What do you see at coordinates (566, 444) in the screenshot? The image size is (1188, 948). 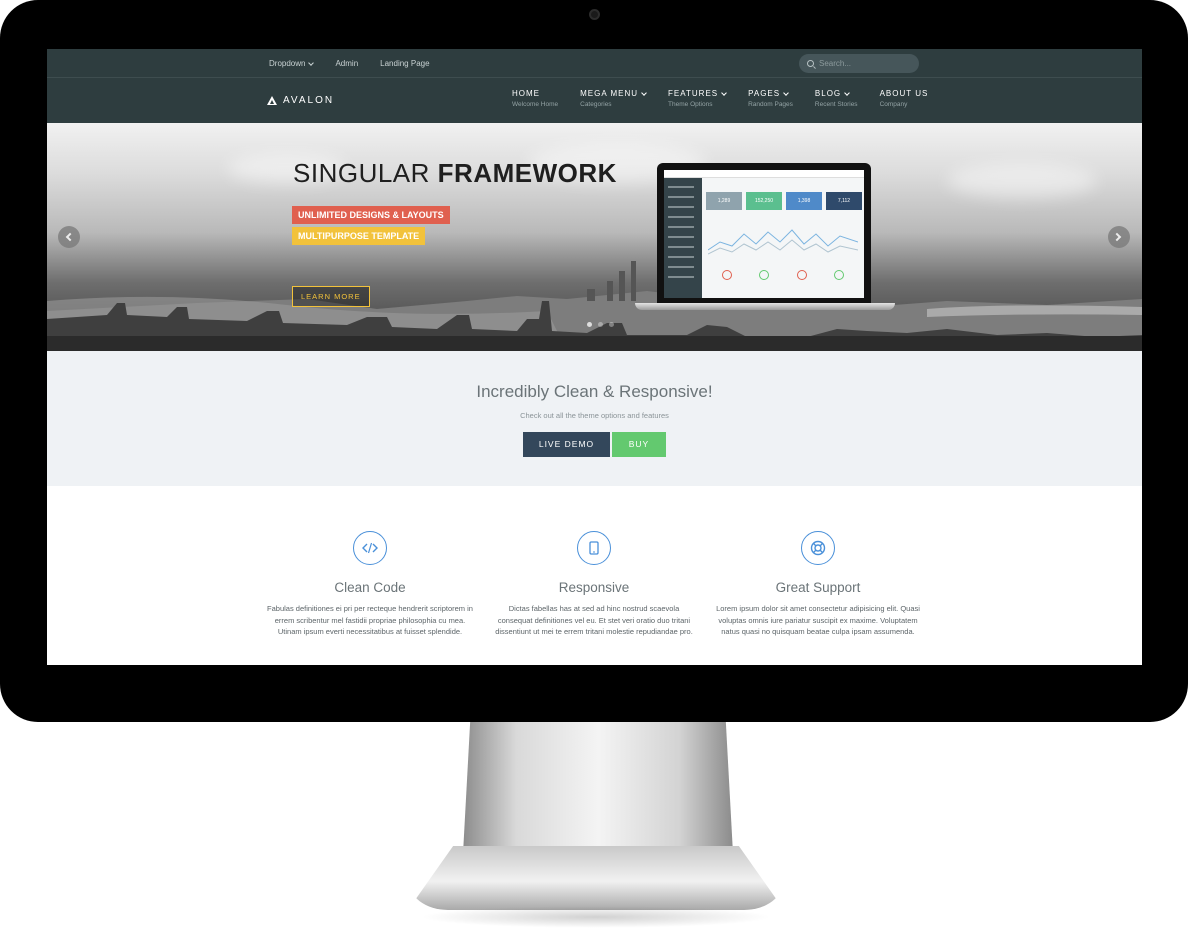 I see `live-demo-button: LIVE DEMO` at bounding box center [566, 444].